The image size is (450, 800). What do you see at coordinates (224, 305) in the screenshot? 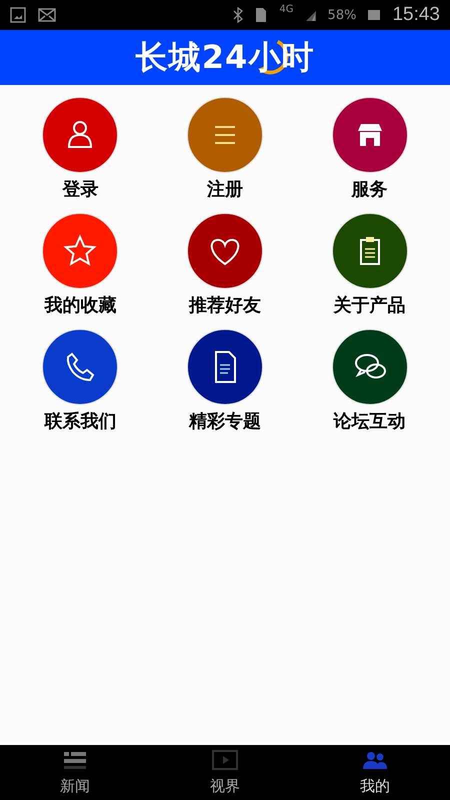
I see `tile-label: 推荐好友` at bounding box center [224, 305].